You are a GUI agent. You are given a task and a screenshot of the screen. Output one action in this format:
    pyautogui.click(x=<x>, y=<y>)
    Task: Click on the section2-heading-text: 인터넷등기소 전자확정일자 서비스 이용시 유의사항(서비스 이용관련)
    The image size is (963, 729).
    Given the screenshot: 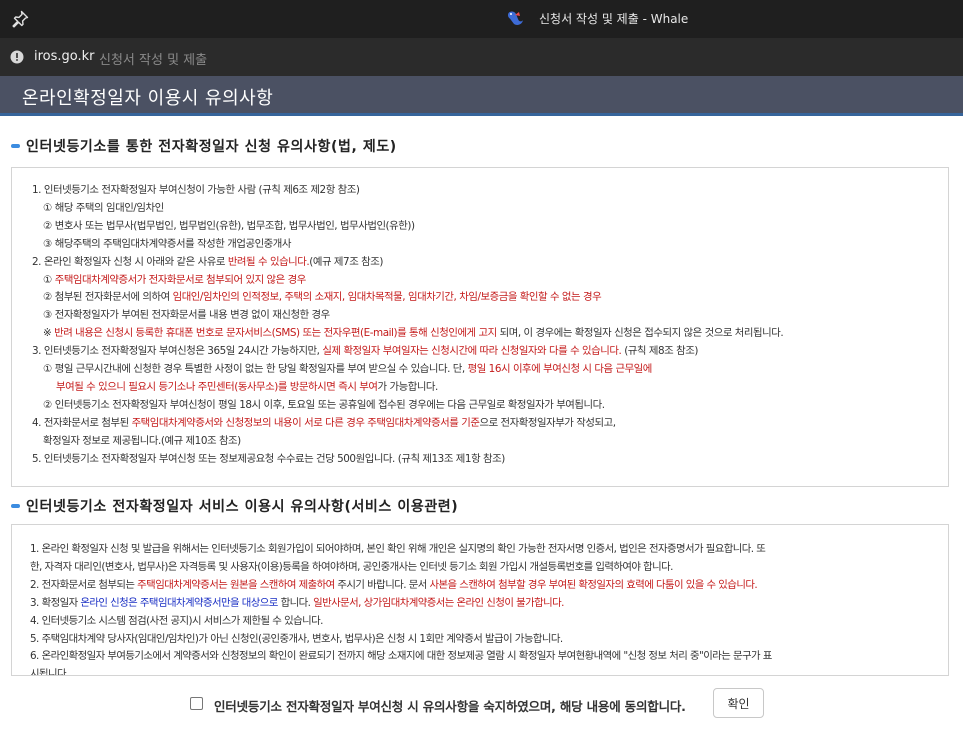 What is the action you would take?
    pyautogui.click(x=242, y=507)
    